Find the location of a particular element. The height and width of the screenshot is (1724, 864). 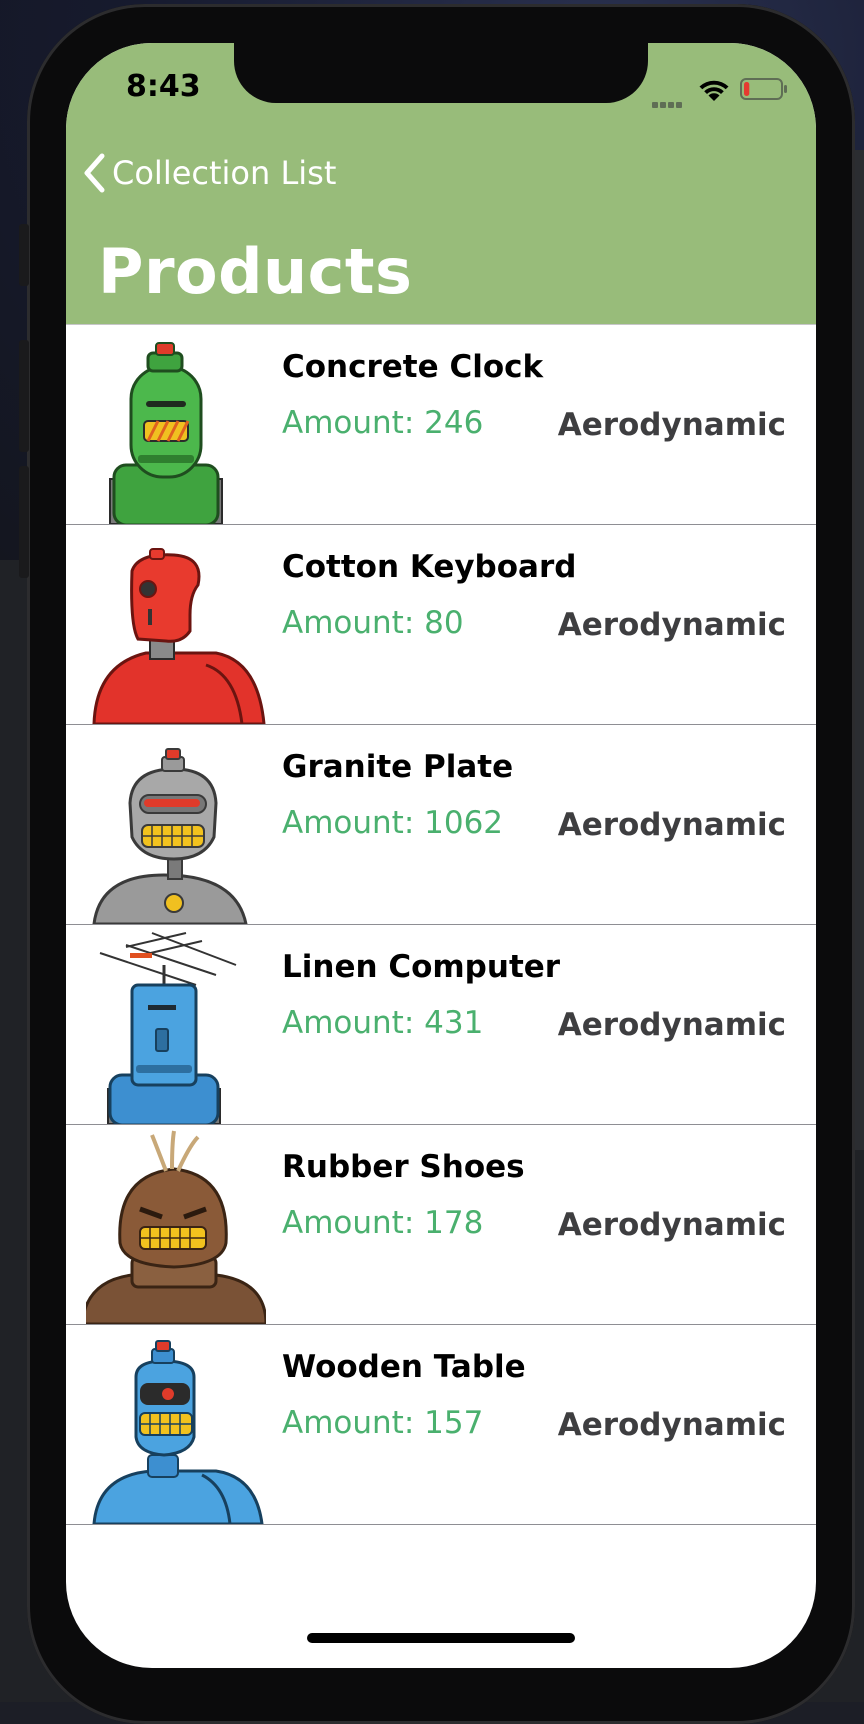

home-indicator is located at coordinates (441, 1638).